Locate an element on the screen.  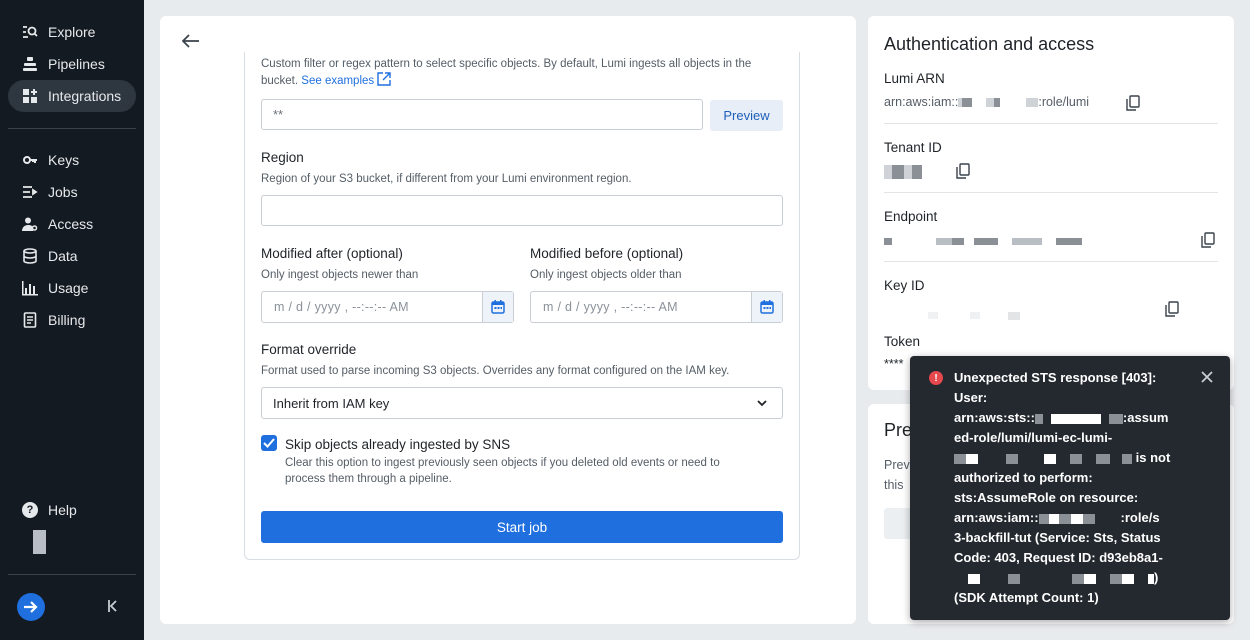
modified-after-help: Only ingest objects newer than is located at coordinates (340, 275).